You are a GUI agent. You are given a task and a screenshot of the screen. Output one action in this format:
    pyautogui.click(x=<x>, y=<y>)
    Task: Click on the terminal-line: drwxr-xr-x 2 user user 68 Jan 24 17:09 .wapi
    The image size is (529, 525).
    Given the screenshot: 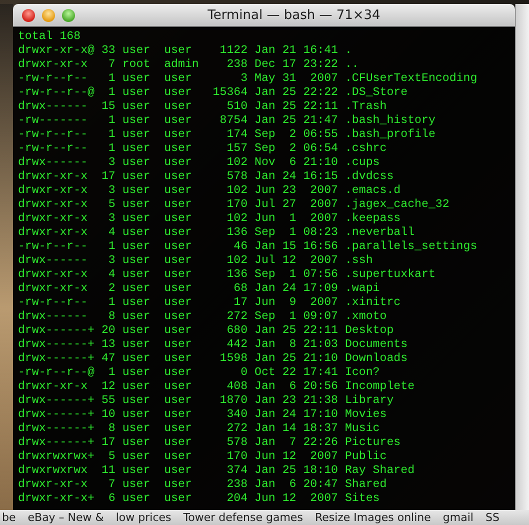 What is the action you would take?
    pyautogui.click(x=199, y=289)
    